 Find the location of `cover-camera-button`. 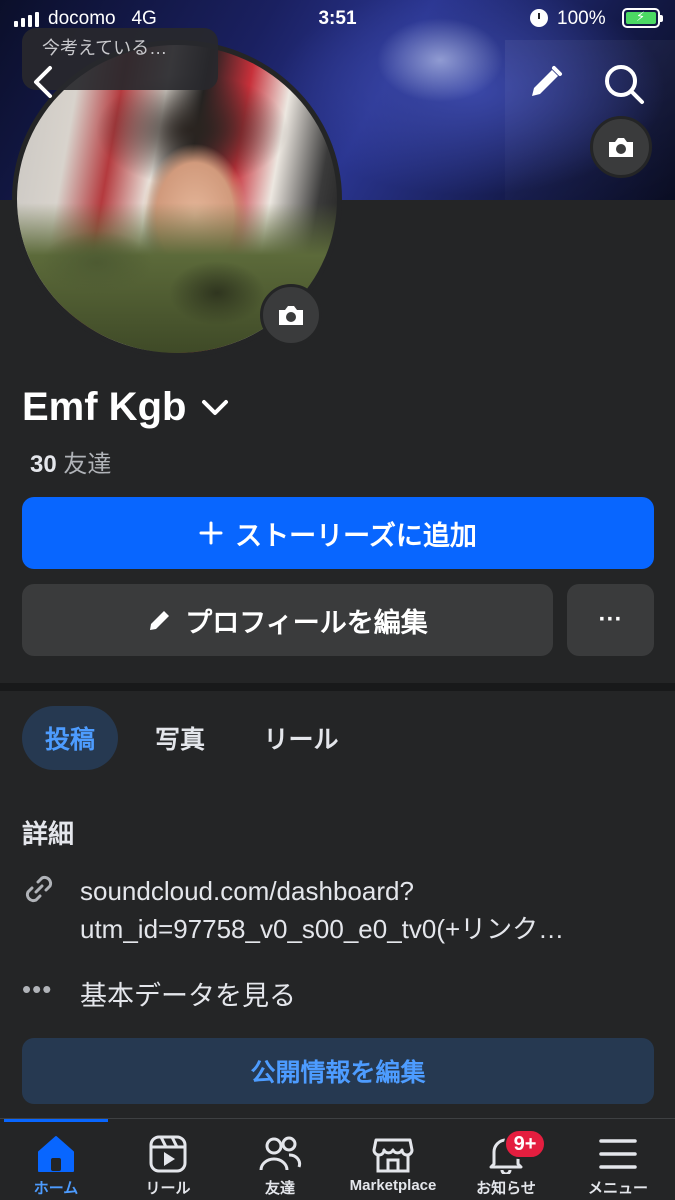

cover-camera-button is located at coordinates (621, 147).